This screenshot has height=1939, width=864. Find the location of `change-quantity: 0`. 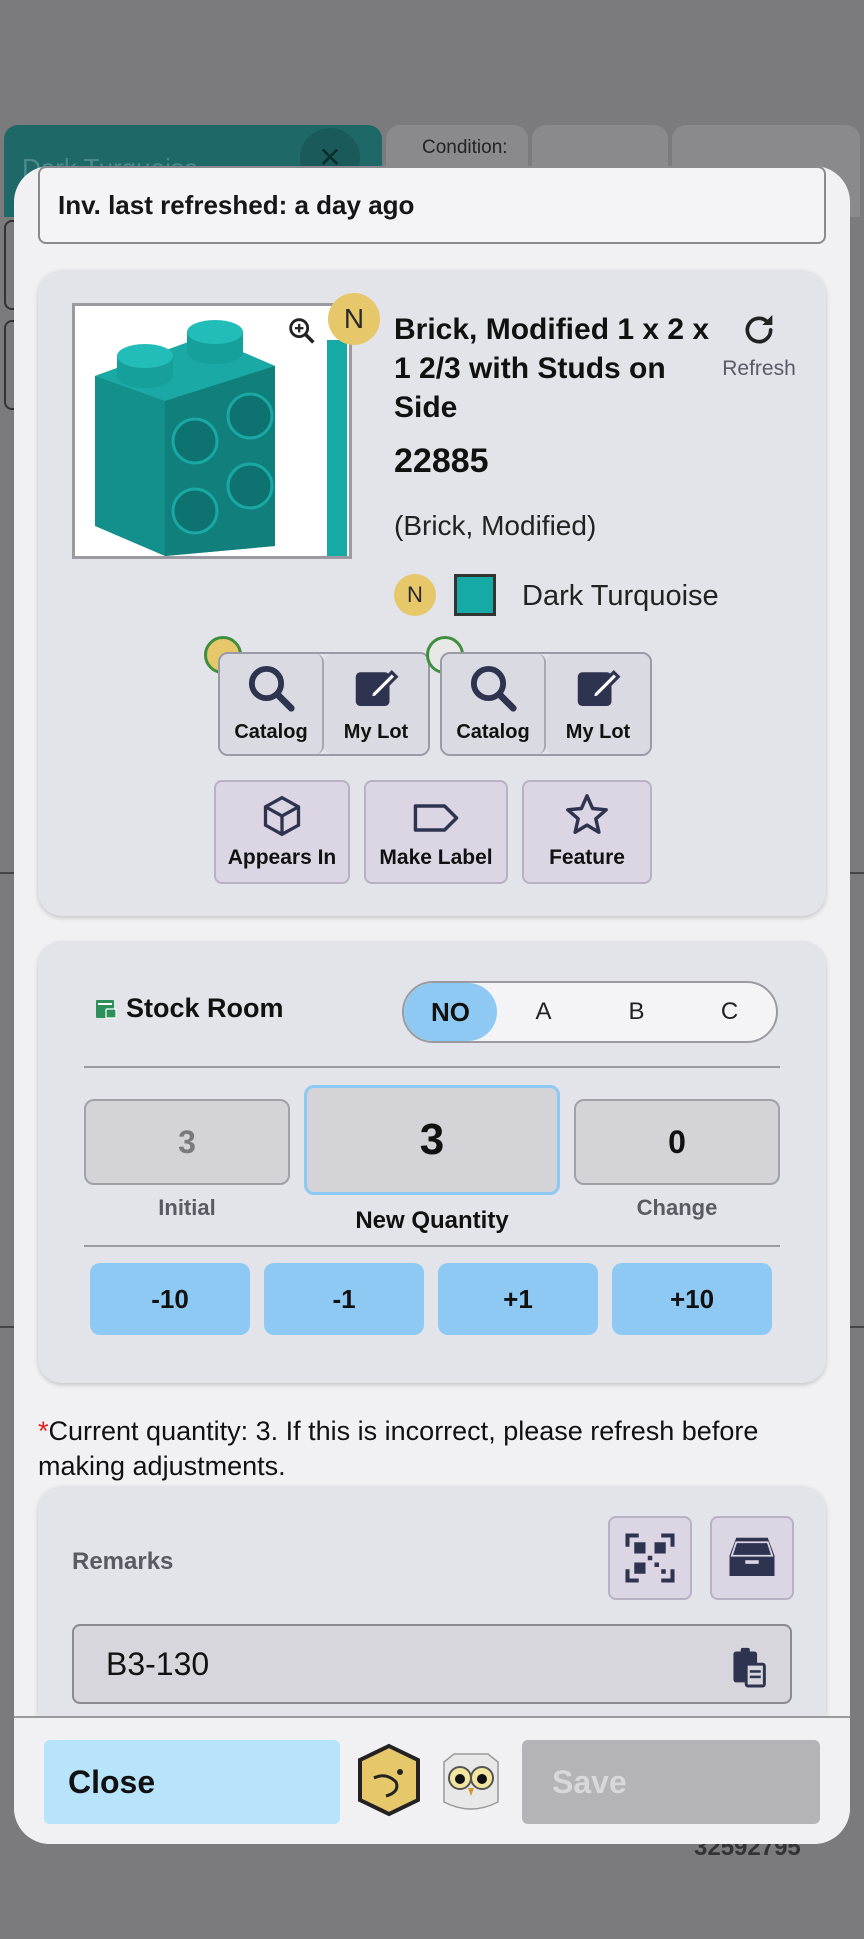

change-quantity: 0 is located at coordinates (677, 1142).